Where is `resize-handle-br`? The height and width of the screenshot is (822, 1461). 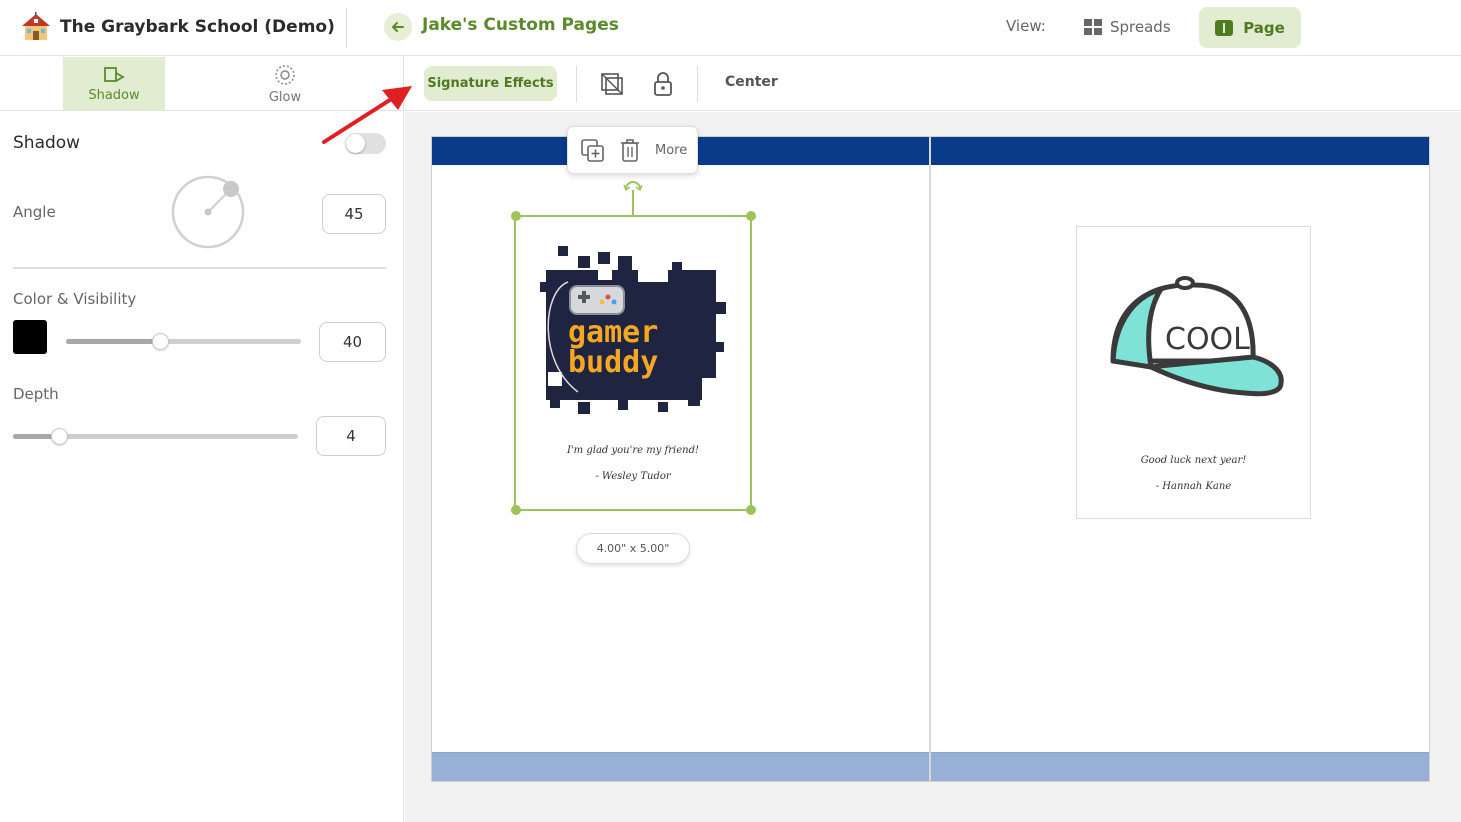
resize-handle-br is located at coordinates (751, 510).